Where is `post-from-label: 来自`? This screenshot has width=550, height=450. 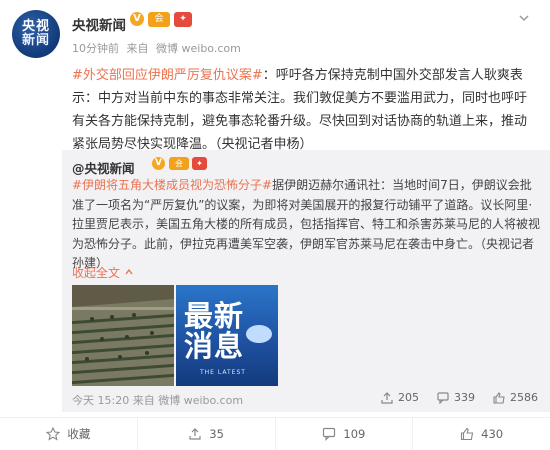 post-from-label: 来自 is located at coordinates (137, 48).